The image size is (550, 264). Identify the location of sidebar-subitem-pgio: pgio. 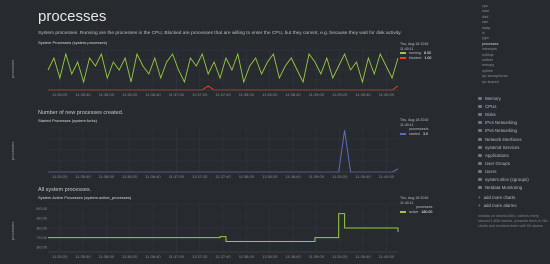
(485, 38).